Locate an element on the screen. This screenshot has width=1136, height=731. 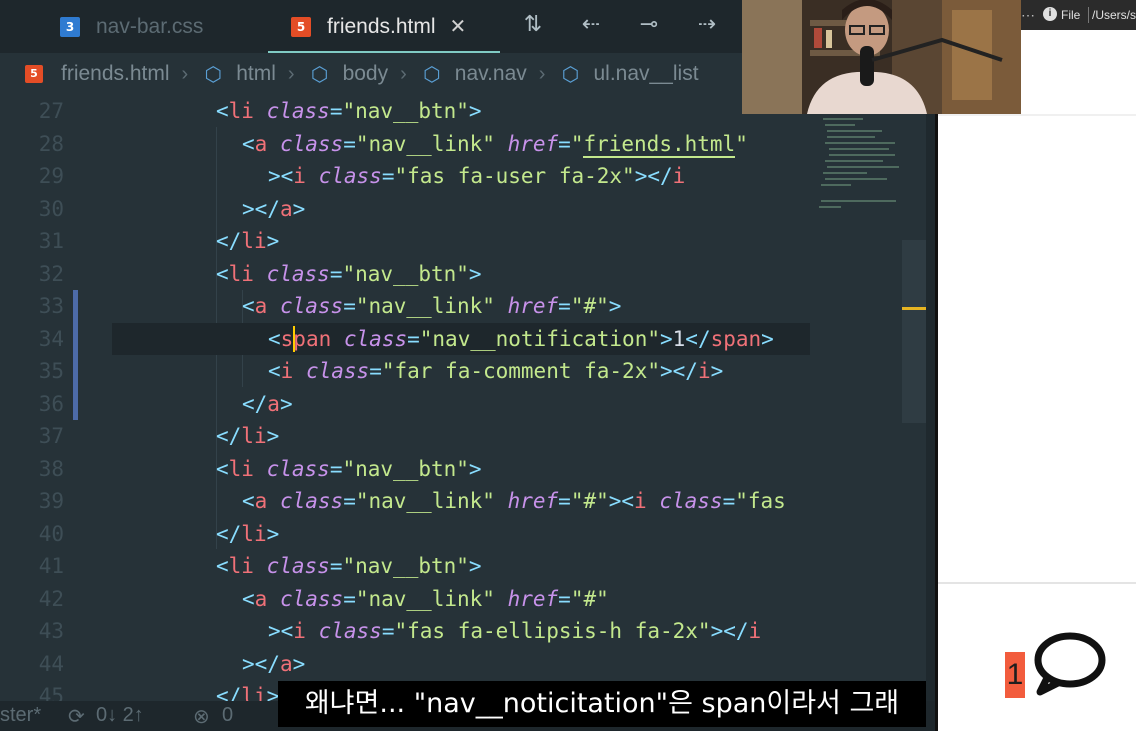
minimap is located at coordinates (860, 165).